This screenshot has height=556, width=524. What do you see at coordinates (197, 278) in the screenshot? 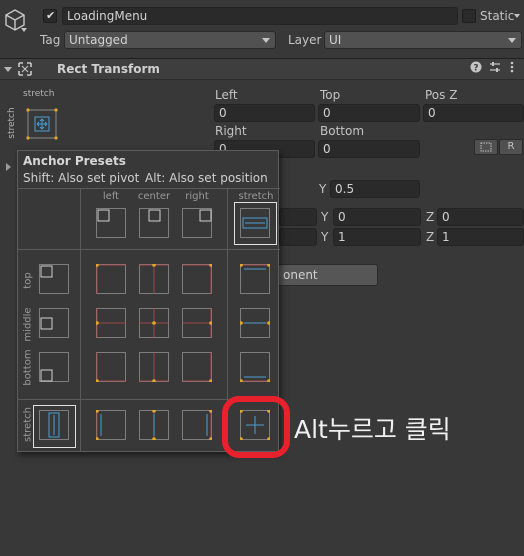
I see `anchor-preset-top-right` at bounding box center [197, 278].